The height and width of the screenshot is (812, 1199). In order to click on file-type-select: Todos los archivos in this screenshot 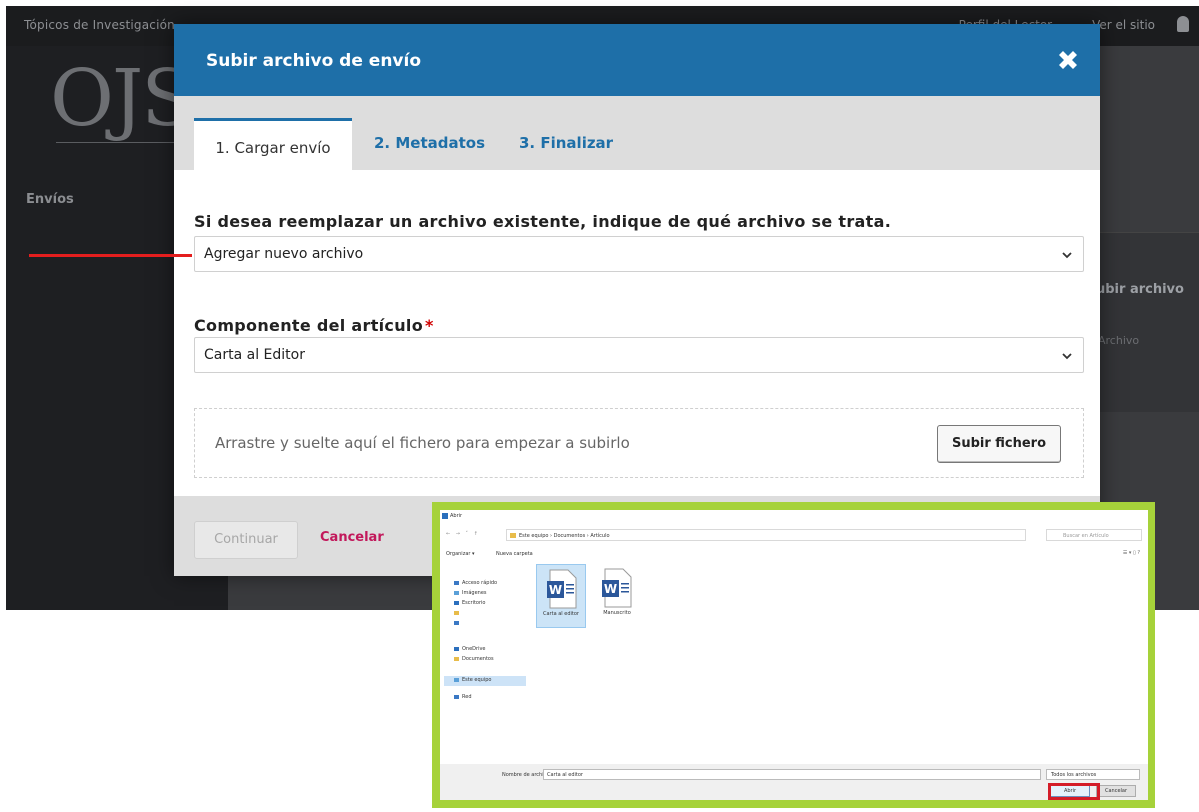, I will do `click(1093, 774)`.